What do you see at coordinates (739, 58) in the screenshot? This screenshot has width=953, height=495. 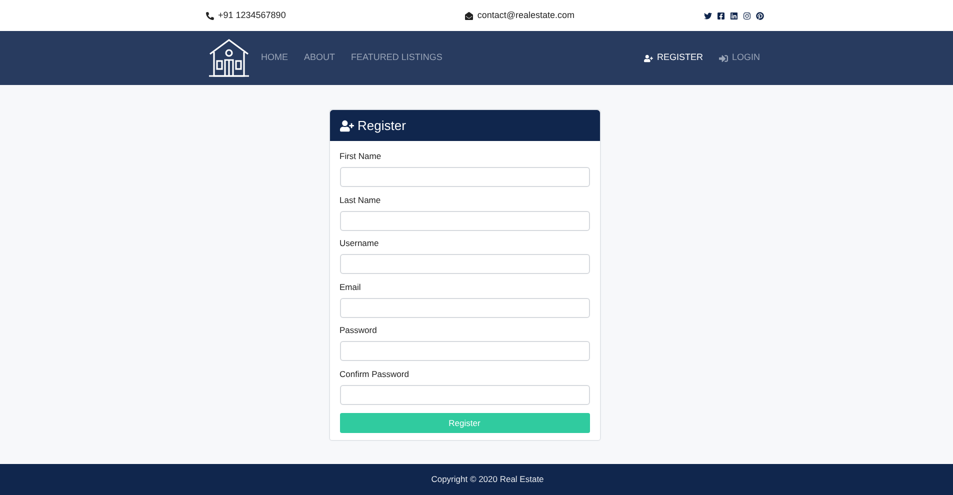 I see `nav-link: LOGIN` at bounding box center [739, 58].